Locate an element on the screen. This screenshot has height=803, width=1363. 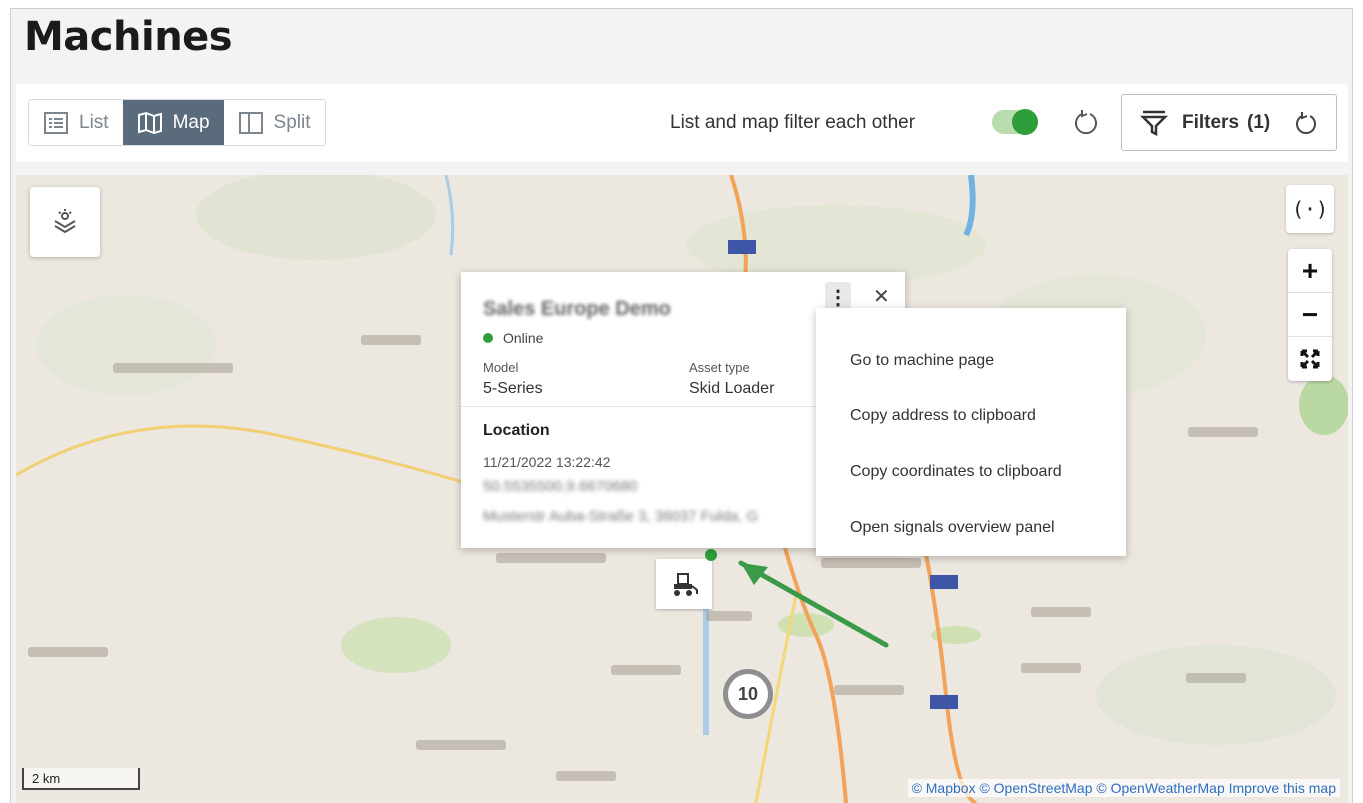
zoom-in-button: + is located at coordinates (1310, 271).